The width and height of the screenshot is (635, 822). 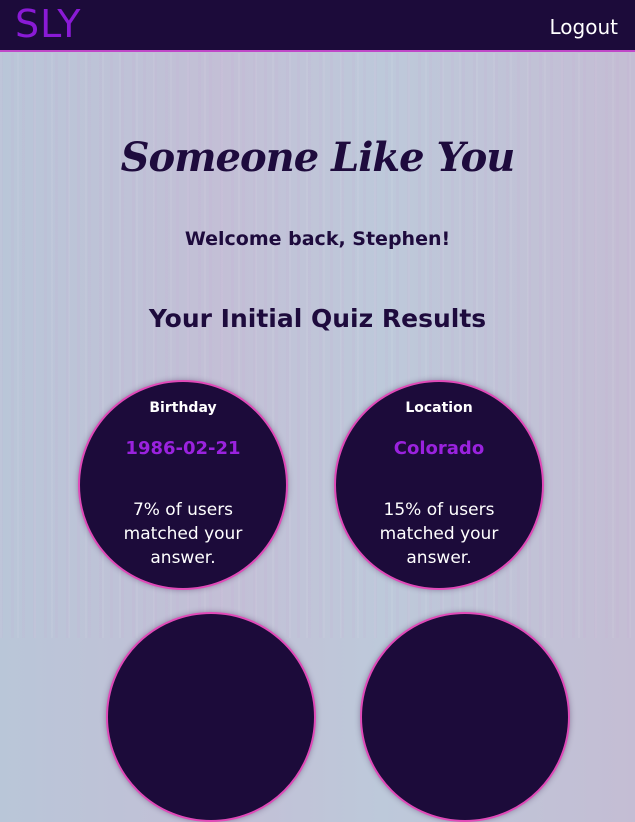 What do you see at coordinates (183, 448) in the screenshot?
I see `result-card-answer: 1986-02-21` at bounding box center [183, 448].